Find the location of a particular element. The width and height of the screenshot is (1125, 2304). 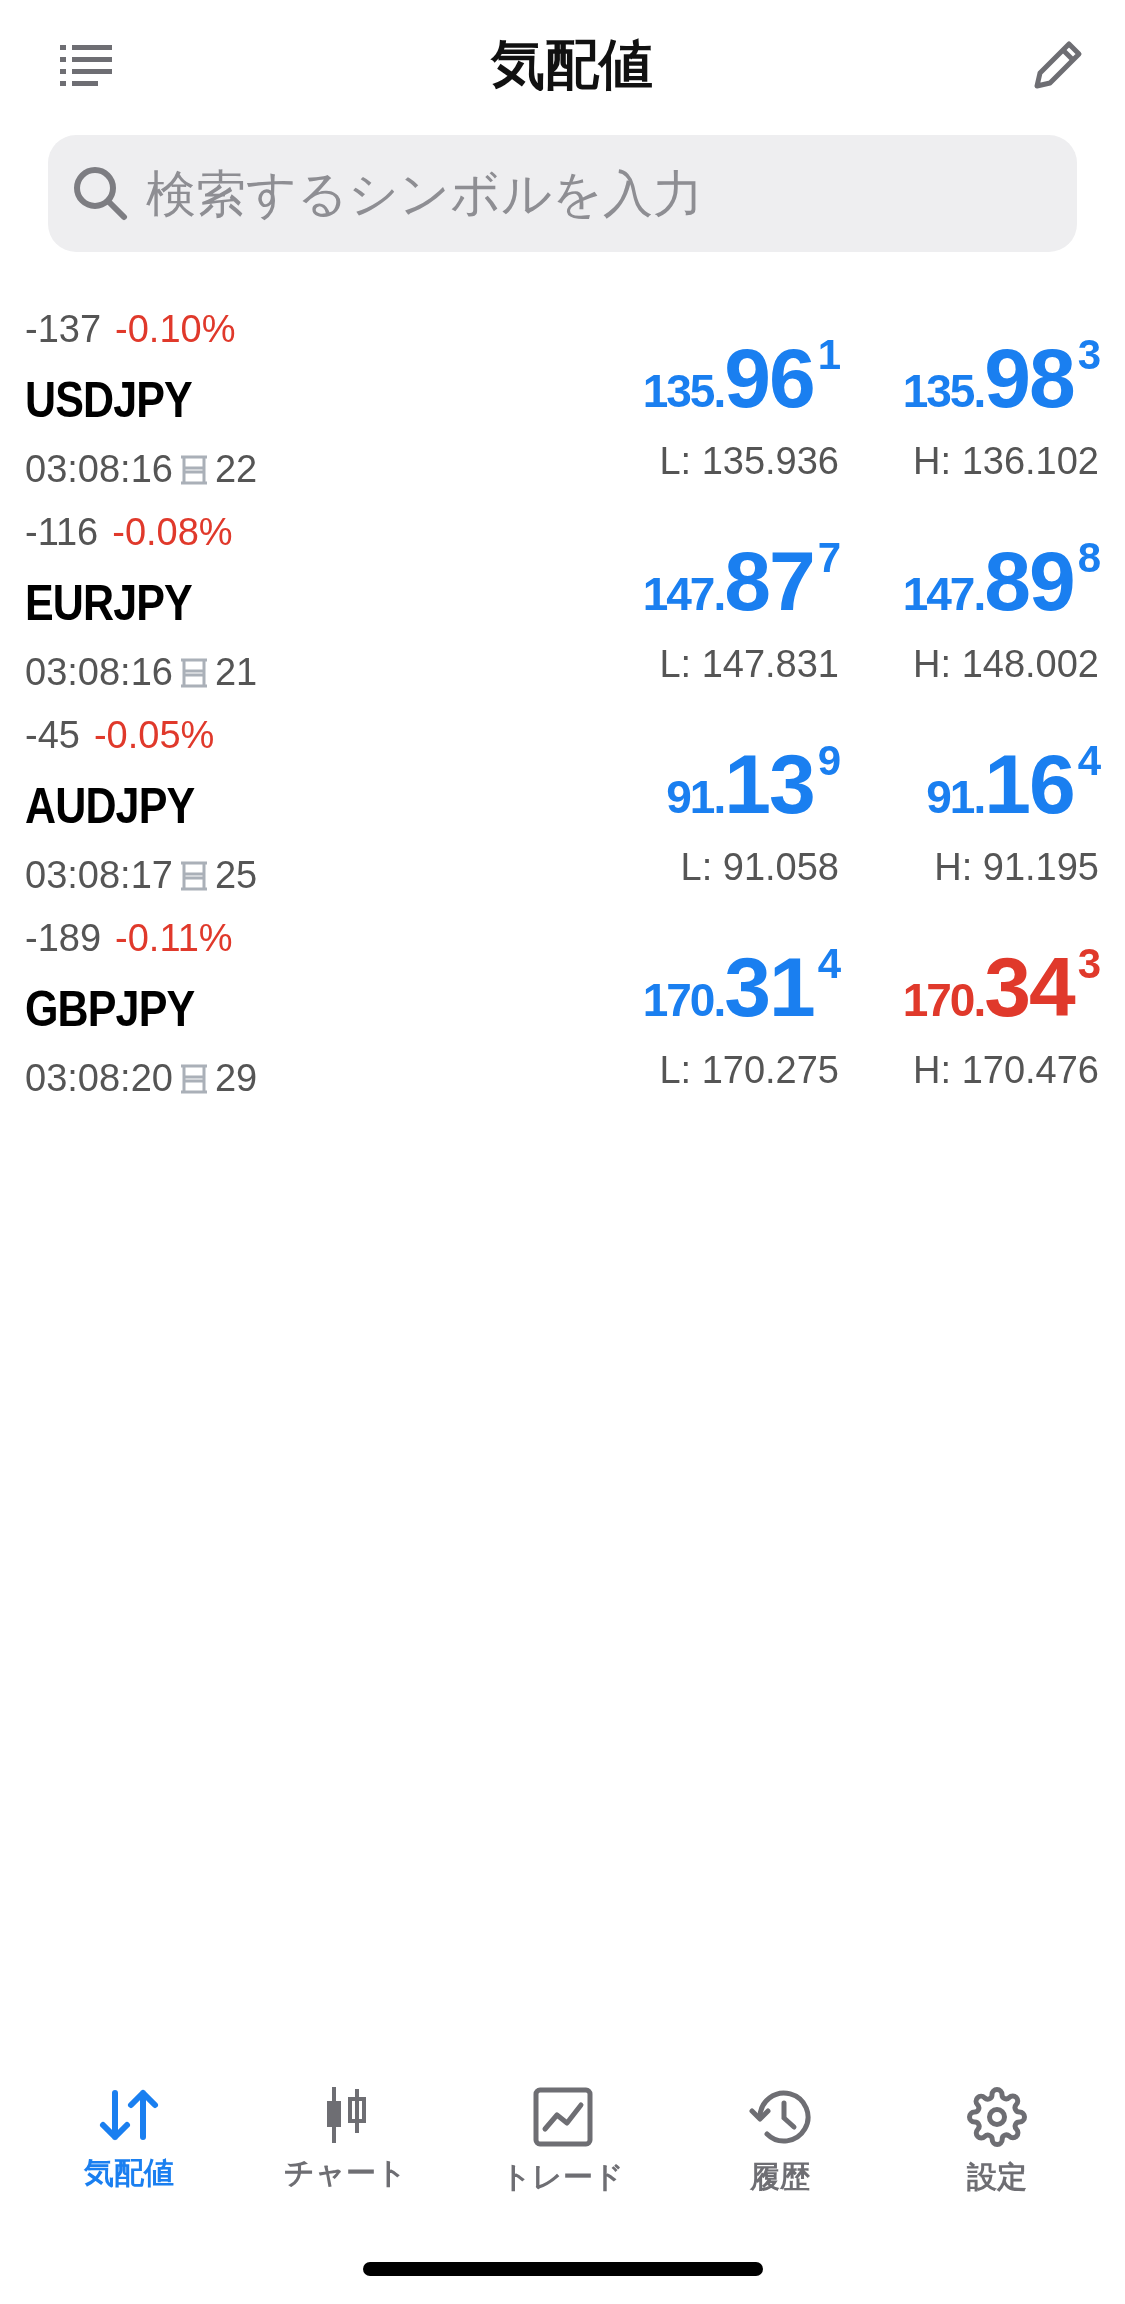

change-percent: -0.08% is located at coordinates (172, 532).